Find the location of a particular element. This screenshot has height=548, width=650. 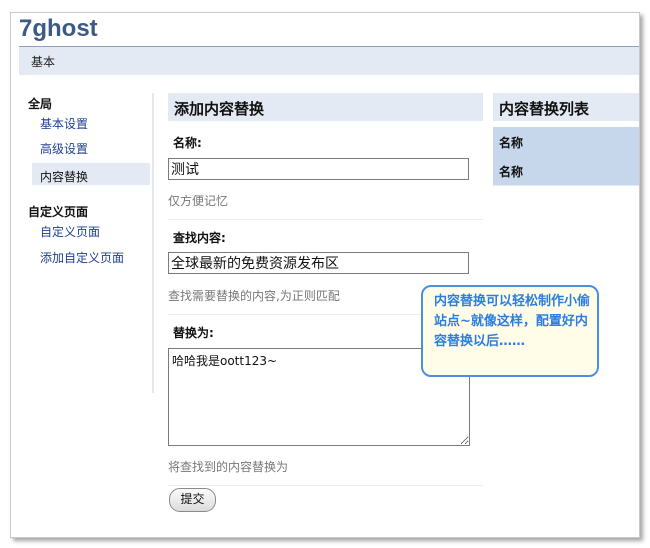

top-nav-bar: 基本 is located at coordinates (329, 60).